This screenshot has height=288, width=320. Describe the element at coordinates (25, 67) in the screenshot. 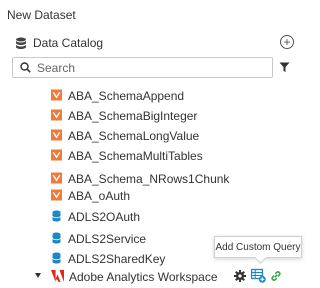

I see `search-icon` at that location.